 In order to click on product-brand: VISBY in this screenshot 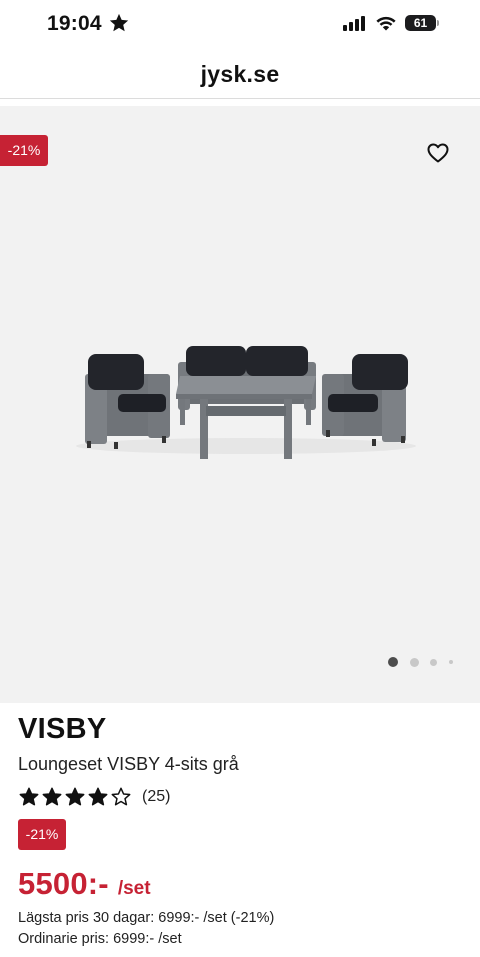, I will do `click(62, 729)`.